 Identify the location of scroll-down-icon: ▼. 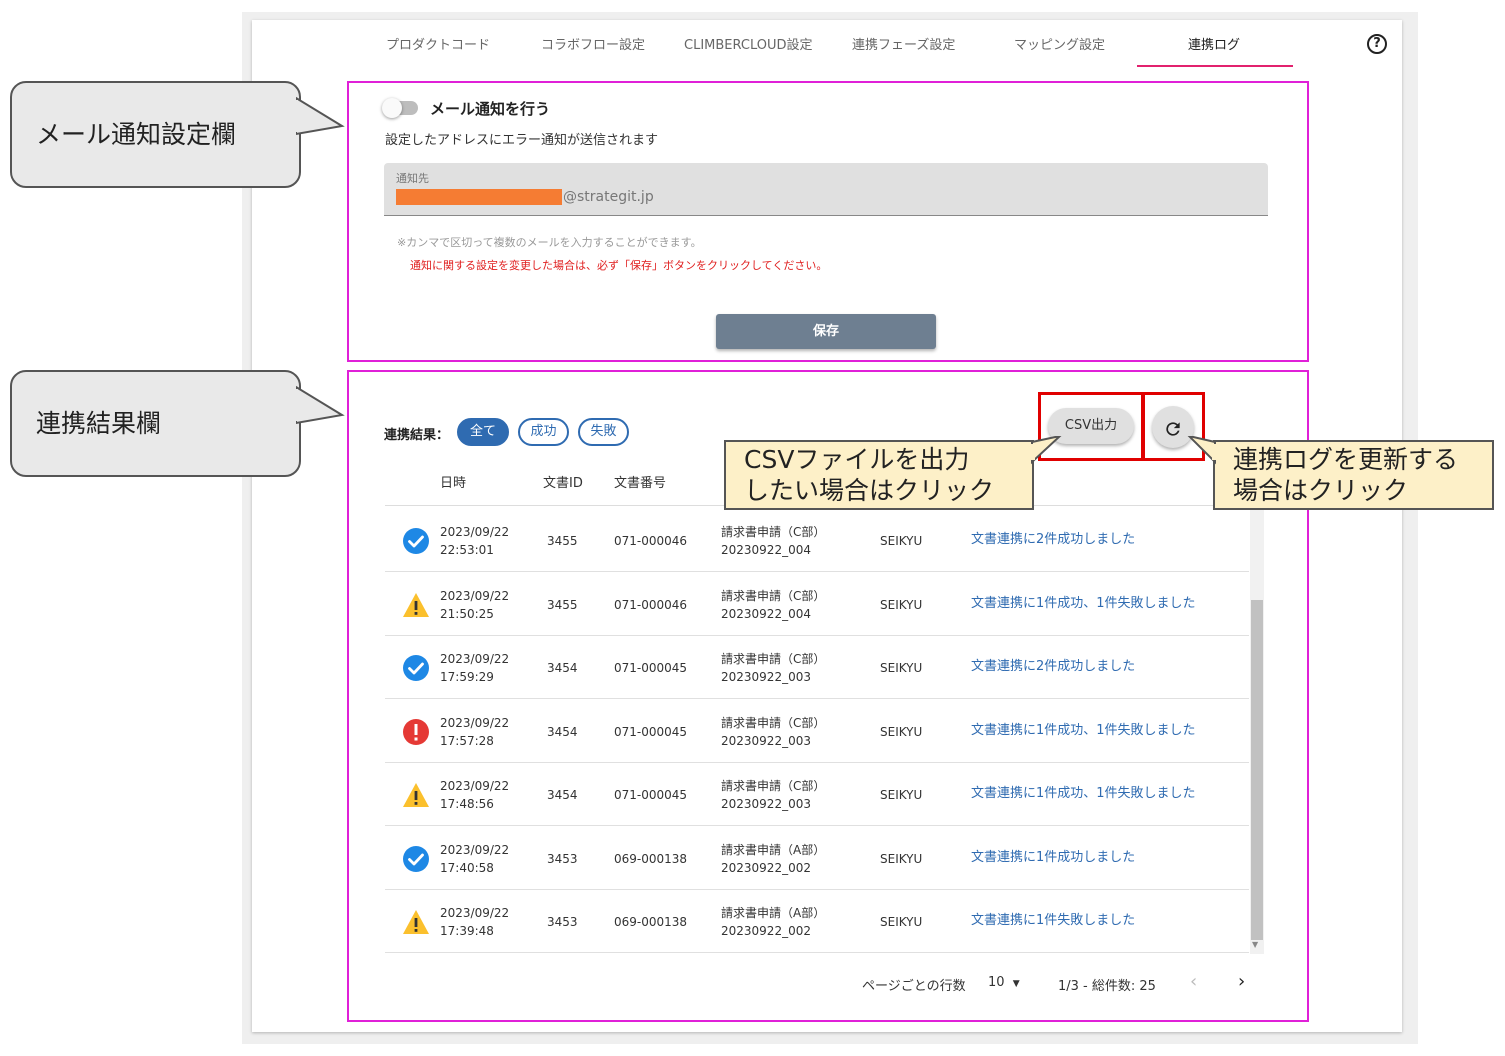
(1255, 944).